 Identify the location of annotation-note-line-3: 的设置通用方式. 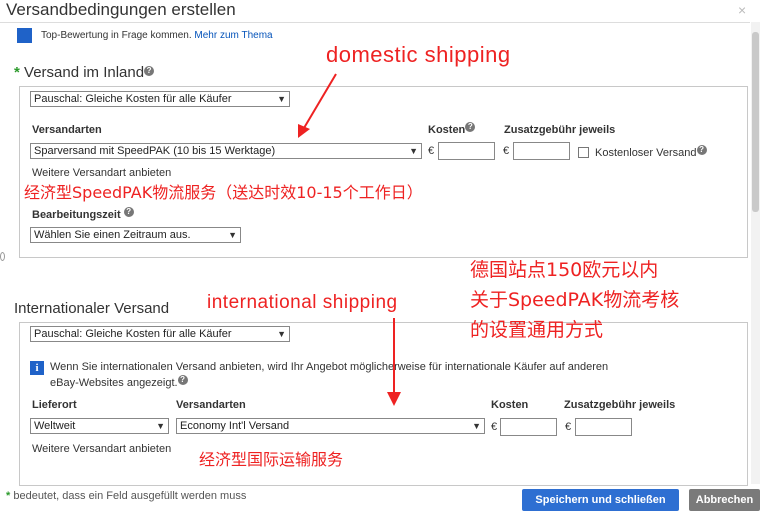
(537, 330).